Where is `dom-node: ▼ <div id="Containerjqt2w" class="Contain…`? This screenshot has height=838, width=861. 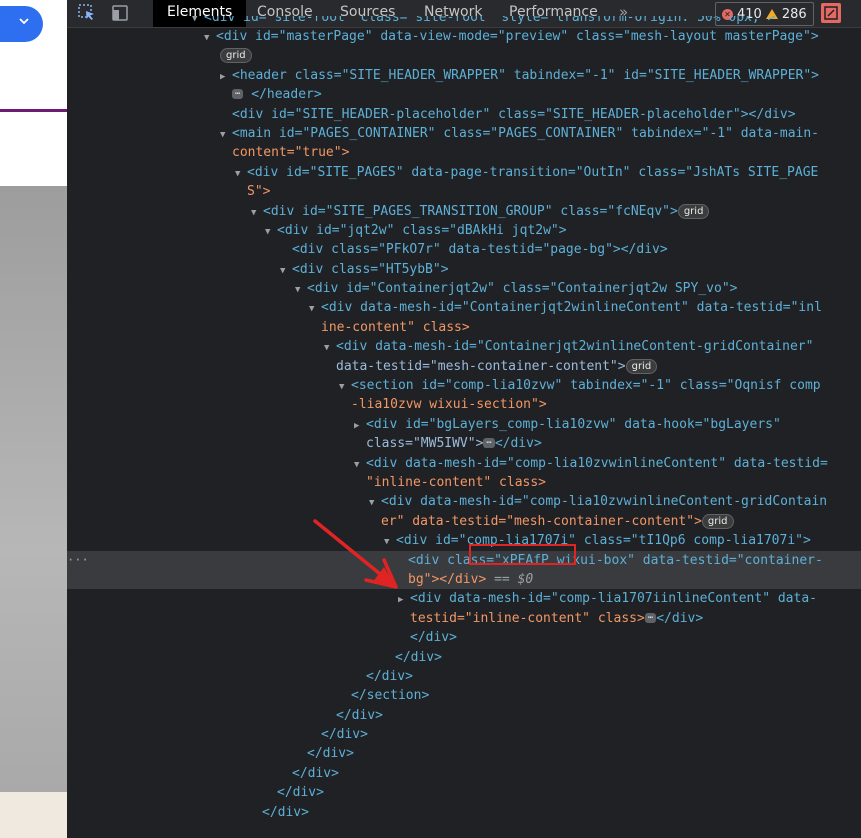 dom-node: ▼ <div id="Containerjqt2w" class="Contain… is located at coordinates (464, 288).